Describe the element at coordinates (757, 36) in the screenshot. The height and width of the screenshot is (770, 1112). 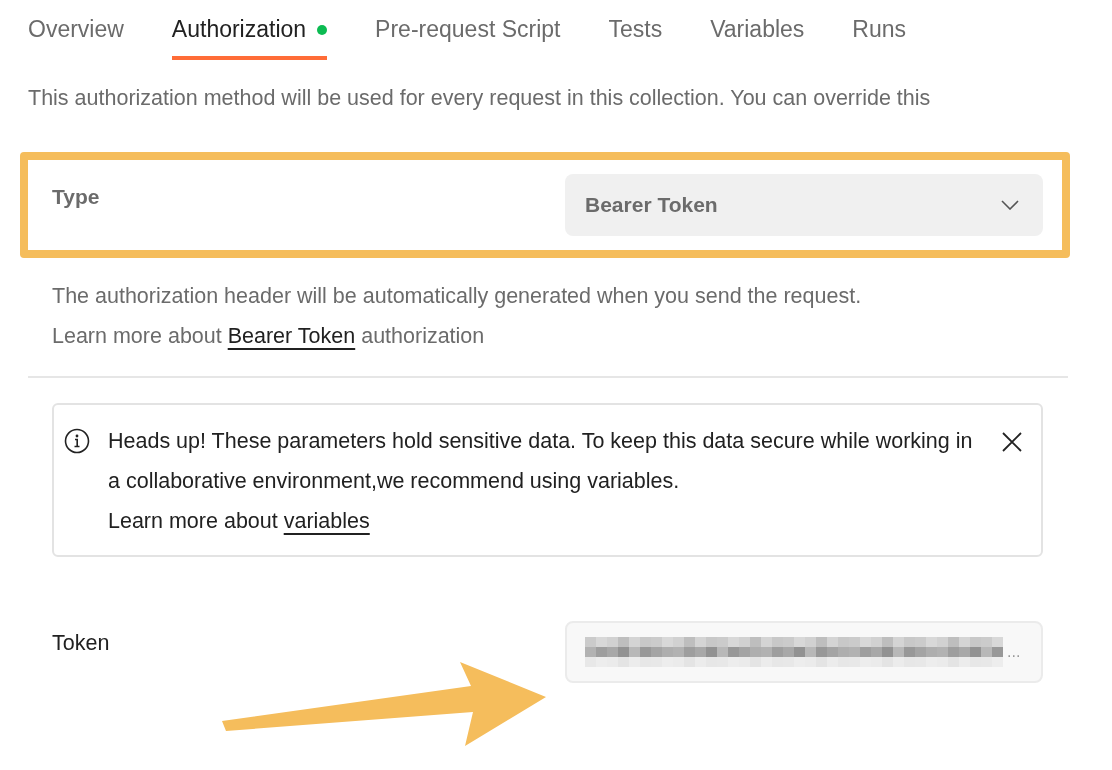
I see `tab: Variables` at that location.